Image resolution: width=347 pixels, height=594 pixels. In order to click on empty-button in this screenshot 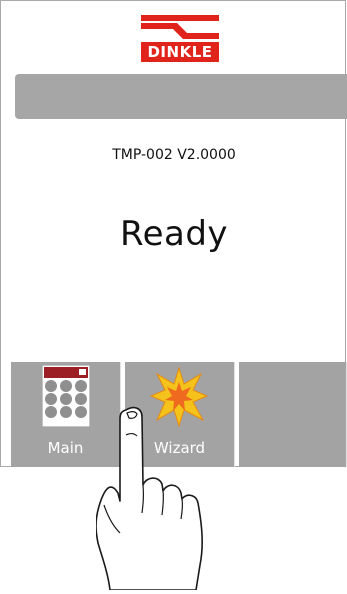, I will do `click(293, 414)`.